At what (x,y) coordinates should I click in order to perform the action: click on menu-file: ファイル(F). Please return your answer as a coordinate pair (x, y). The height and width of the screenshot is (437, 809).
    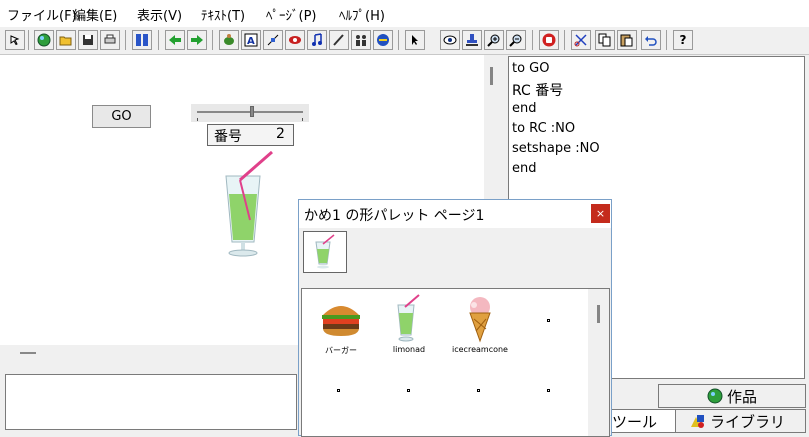
    Looking at the image, I should click on (42, 14).